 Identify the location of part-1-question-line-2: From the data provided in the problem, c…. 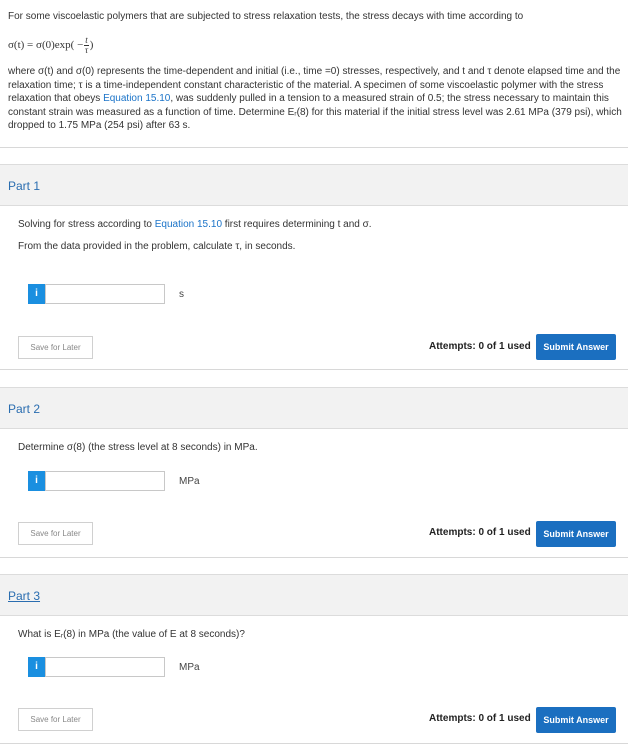
(157, 246).